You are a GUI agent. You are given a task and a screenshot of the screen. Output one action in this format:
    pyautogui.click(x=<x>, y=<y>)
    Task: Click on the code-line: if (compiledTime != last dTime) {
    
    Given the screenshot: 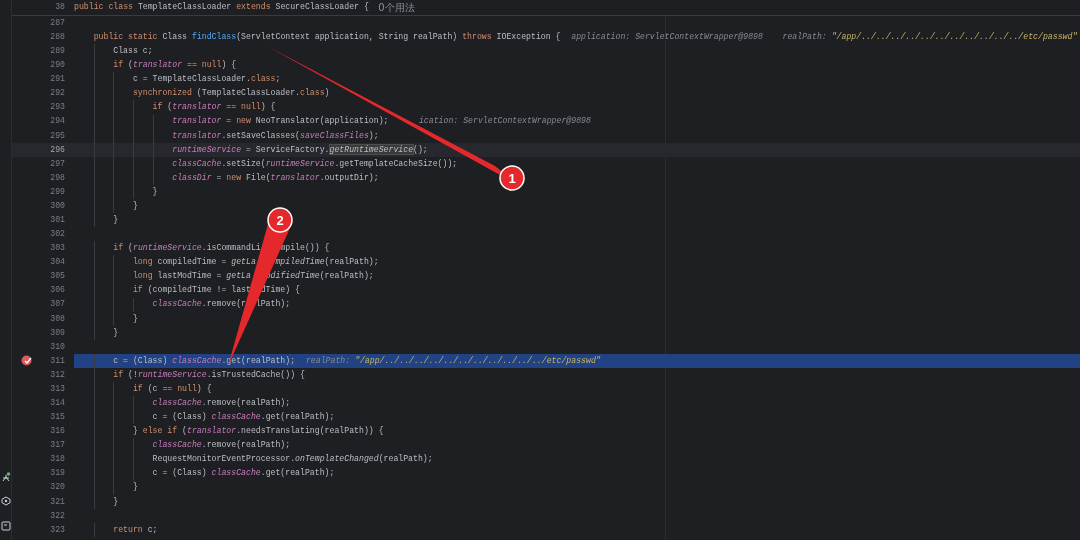 What is the action you would take?
    pyautogui.click(x=216, y=290)
    